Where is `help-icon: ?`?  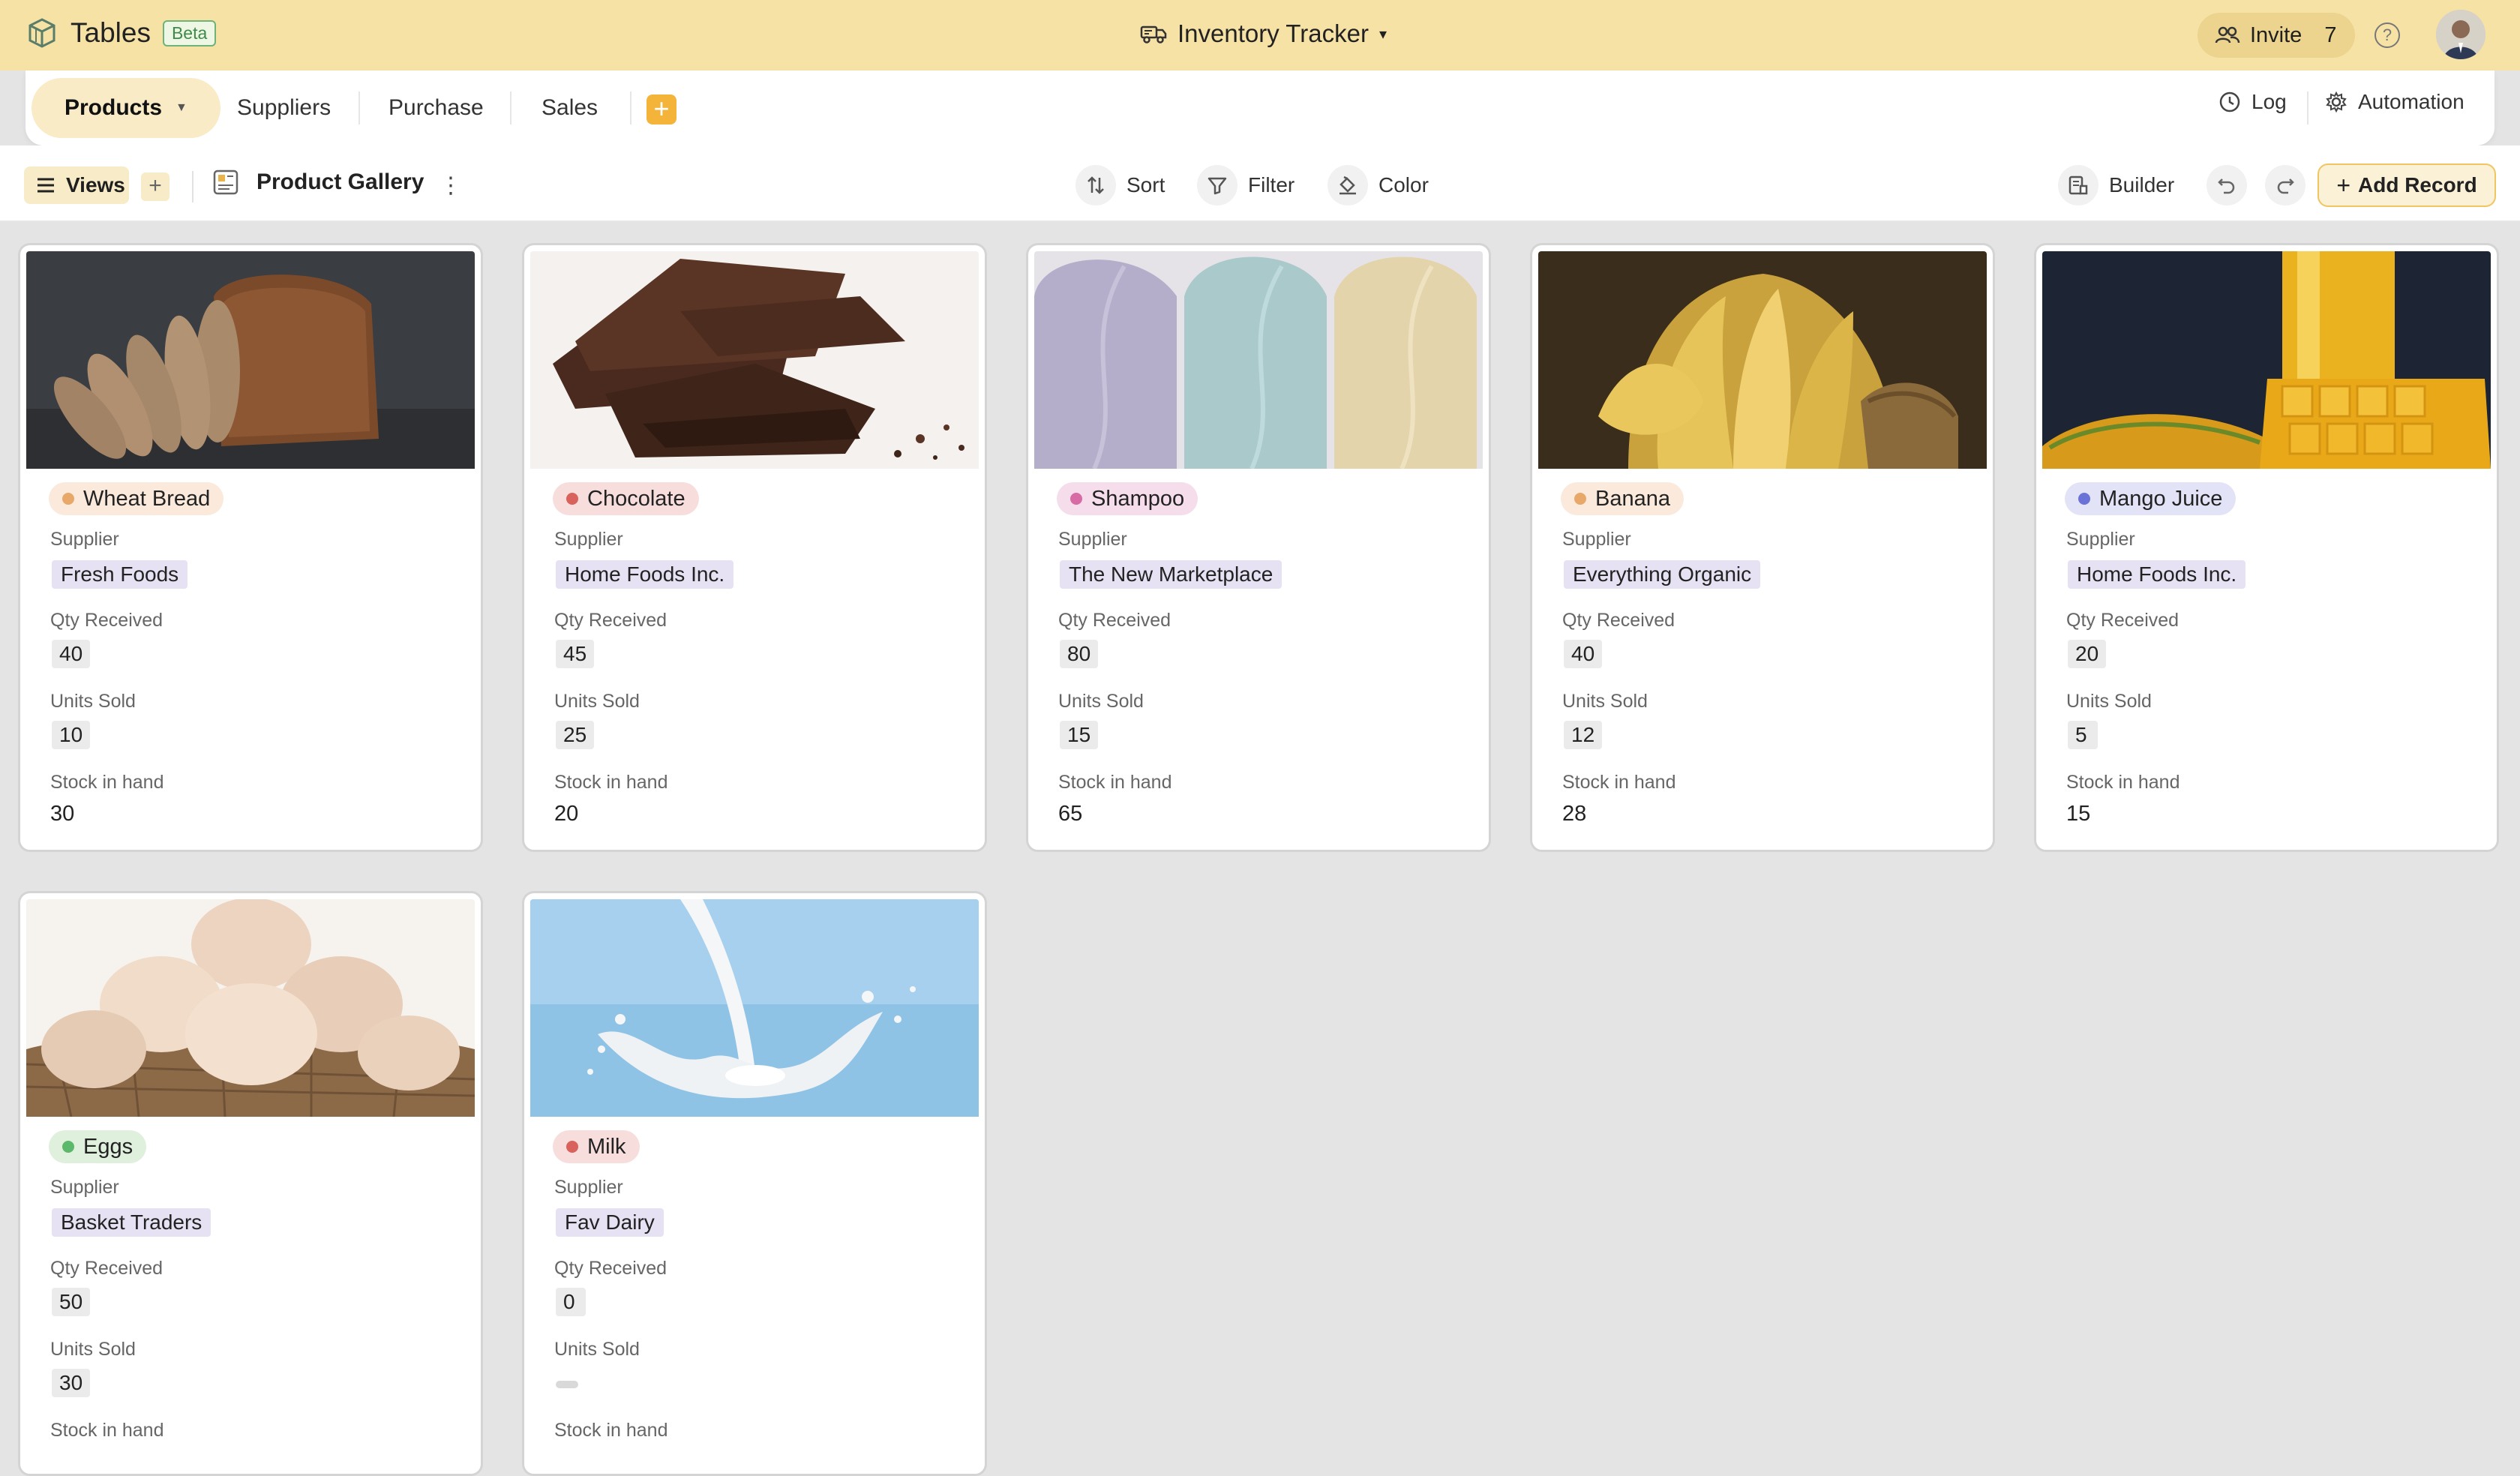 help-icon: ? is located at coordinates (2387, 35).